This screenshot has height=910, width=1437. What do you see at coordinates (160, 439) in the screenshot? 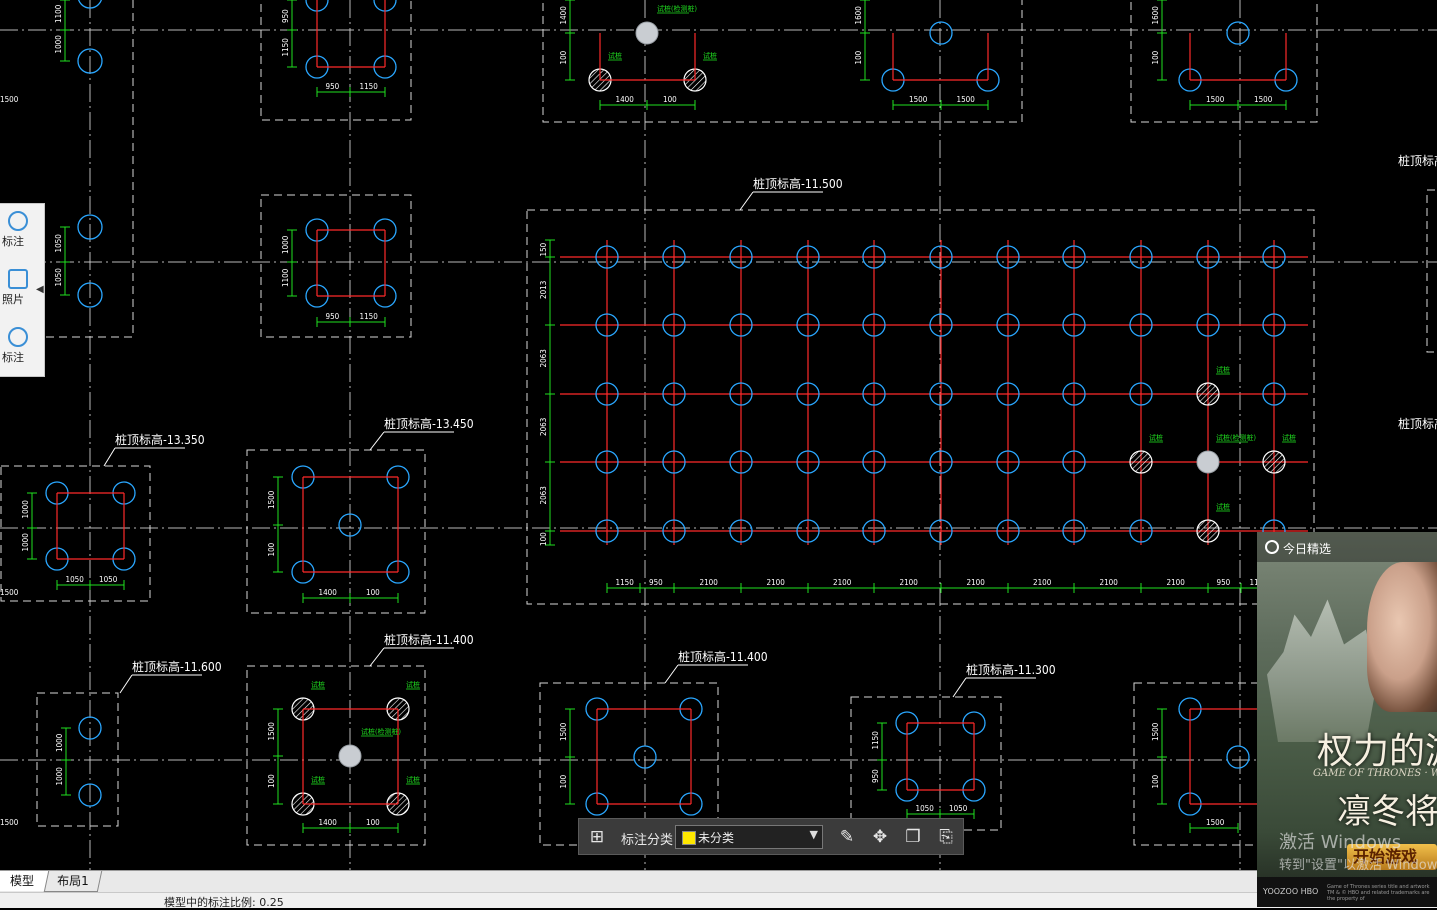
I see `pile-top-elevation-label: 桩顶标高-13.350` at bounding box center [160, 439].